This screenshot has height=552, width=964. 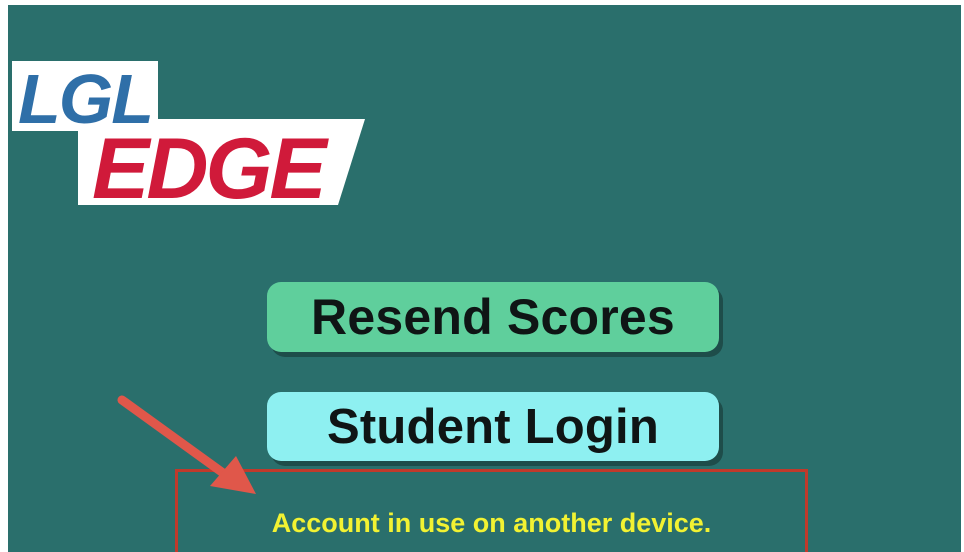 I want to click on lgl-edge-logo: LGL EDGE, so click(x=188, y=133).